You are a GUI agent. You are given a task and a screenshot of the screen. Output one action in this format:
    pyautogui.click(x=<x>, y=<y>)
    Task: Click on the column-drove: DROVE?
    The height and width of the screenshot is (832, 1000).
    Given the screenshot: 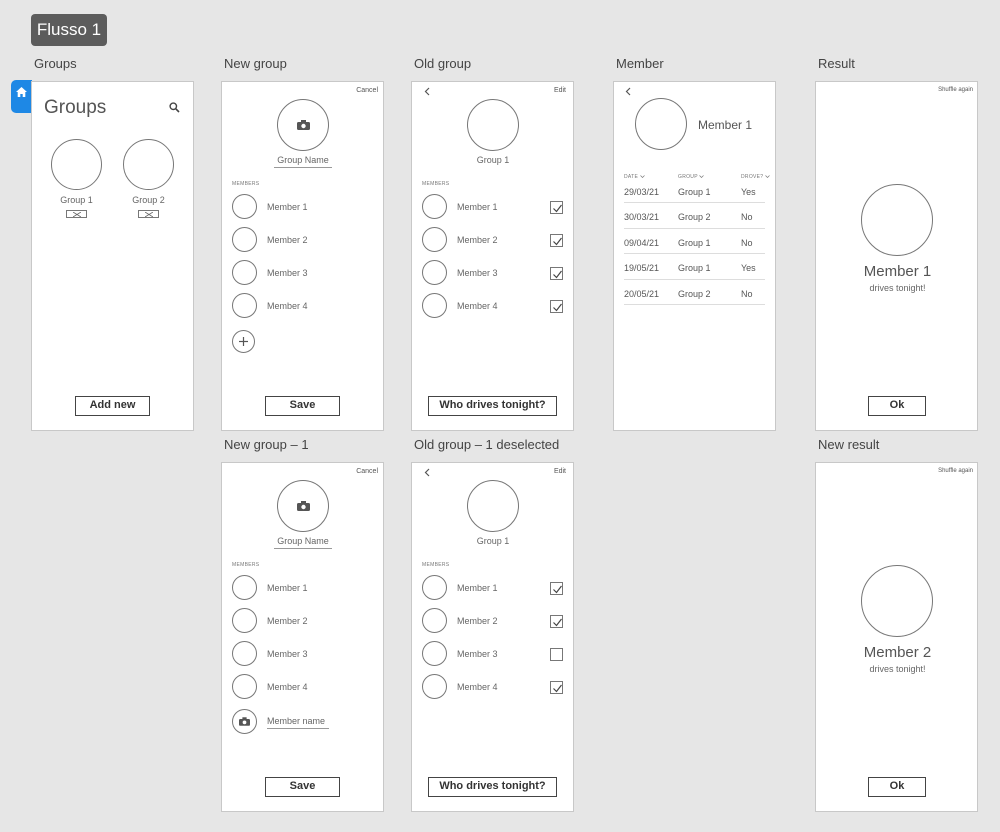 What is the action you would take?
    pyautogui.click(x=755, y=177)
    